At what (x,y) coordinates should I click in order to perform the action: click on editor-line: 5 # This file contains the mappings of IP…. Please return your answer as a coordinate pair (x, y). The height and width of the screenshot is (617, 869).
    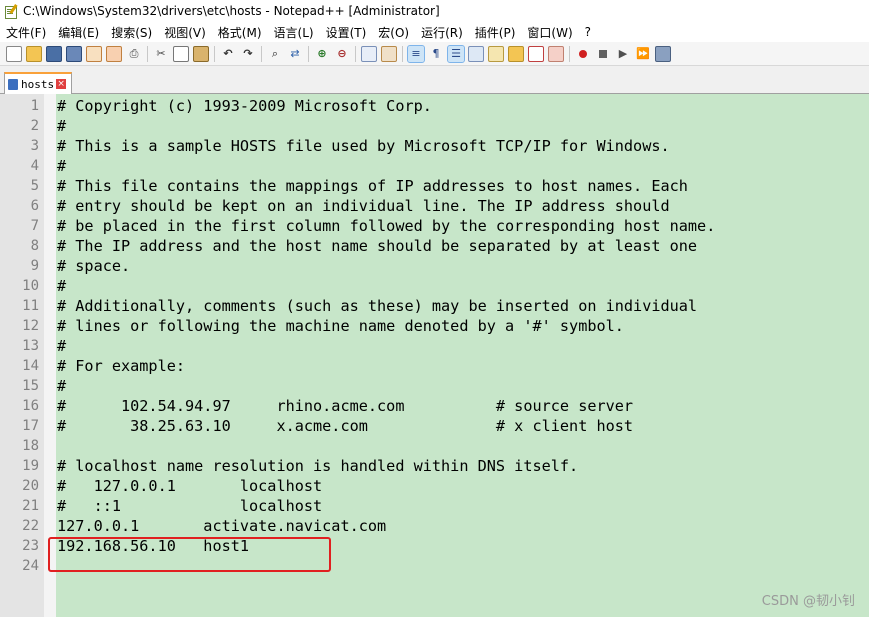
    Looking at the image, I should click on (434, 186).